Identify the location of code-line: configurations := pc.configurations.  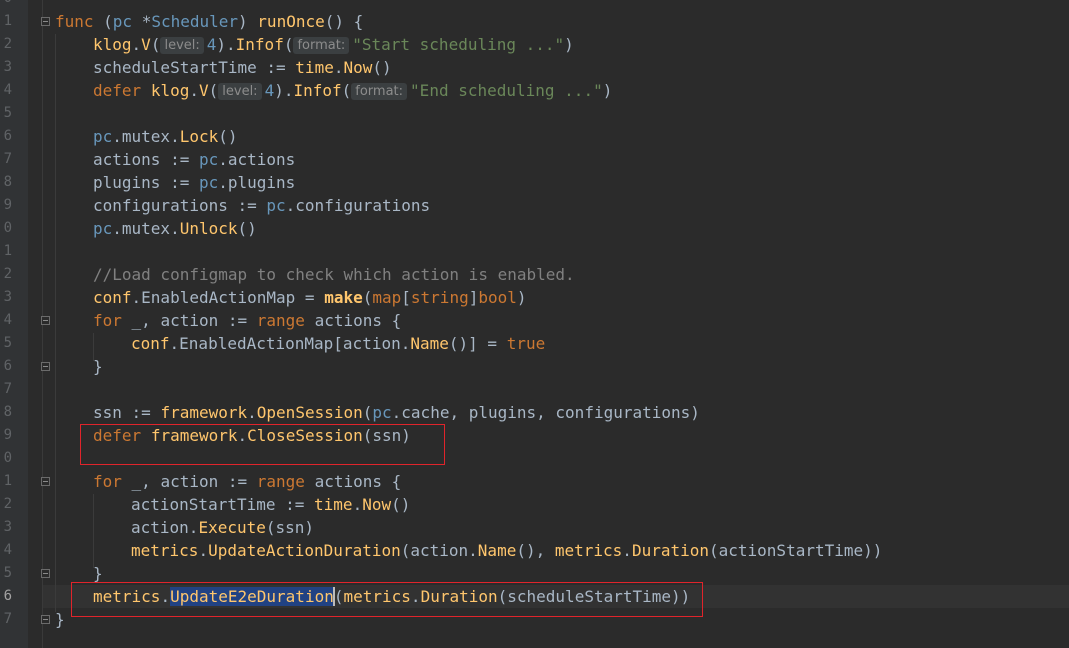
(261, 205).